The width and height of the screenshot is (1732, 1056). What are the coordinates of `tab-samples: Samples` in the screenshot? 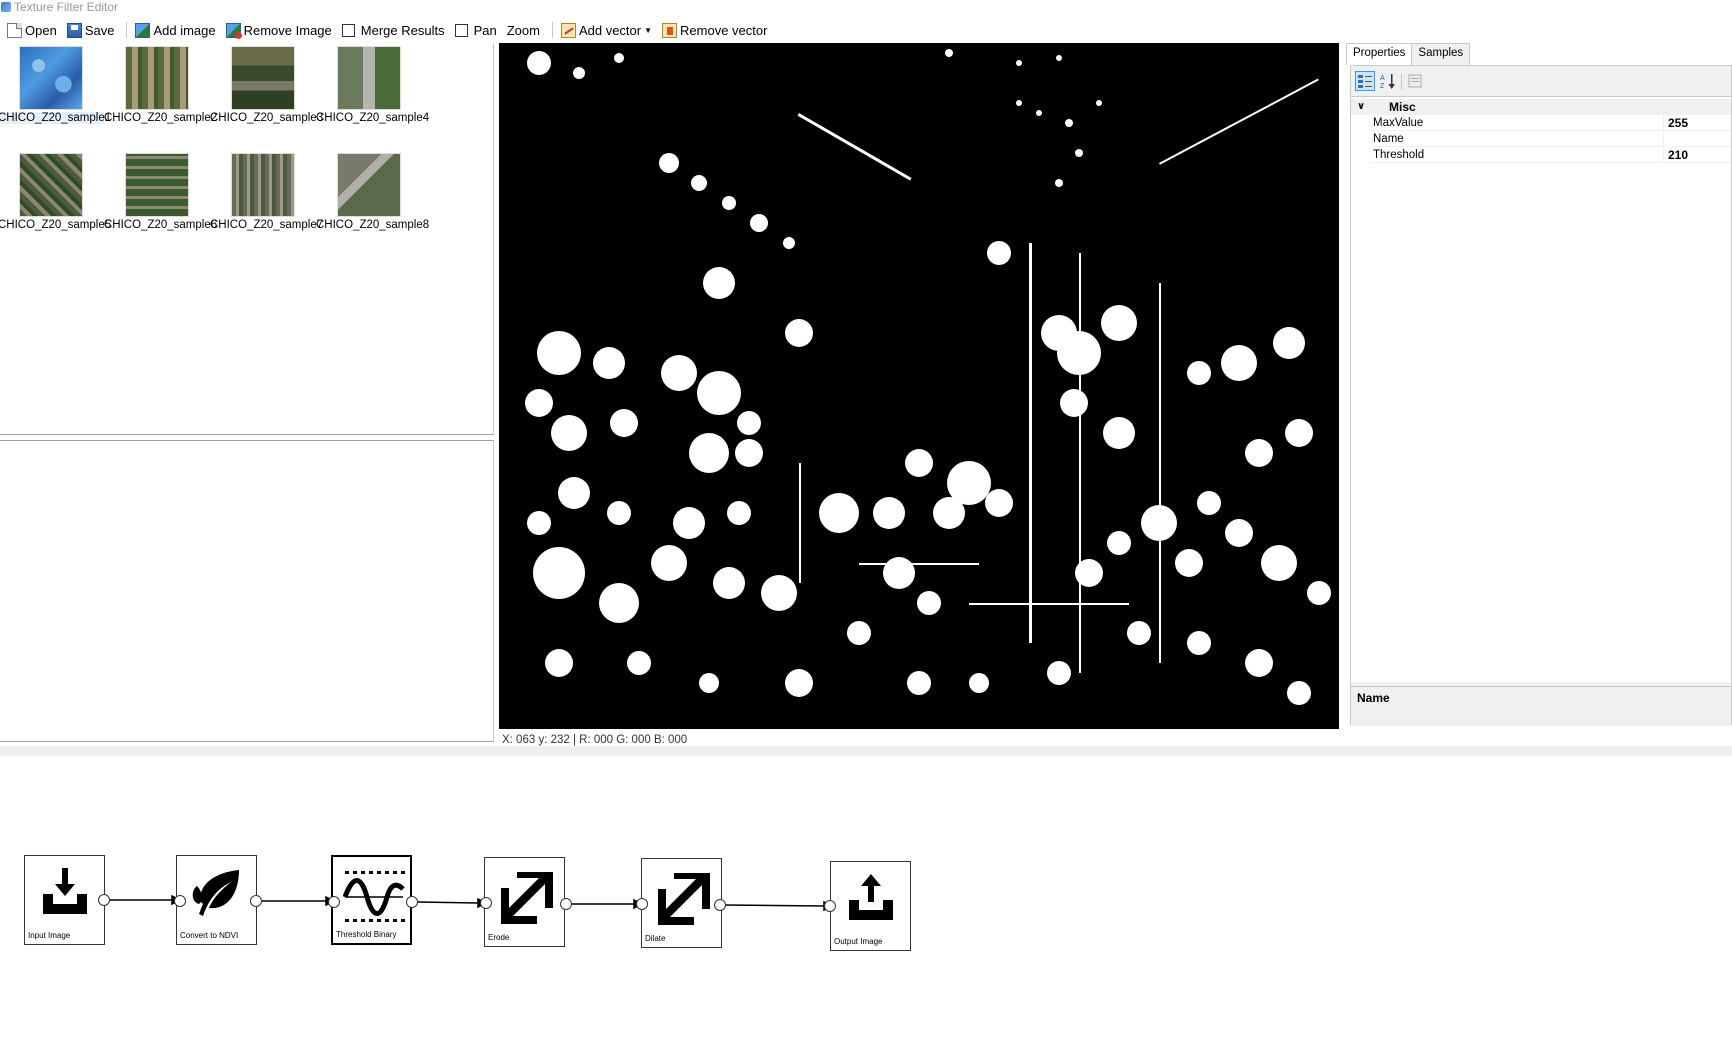 It's located at (1441, 54).